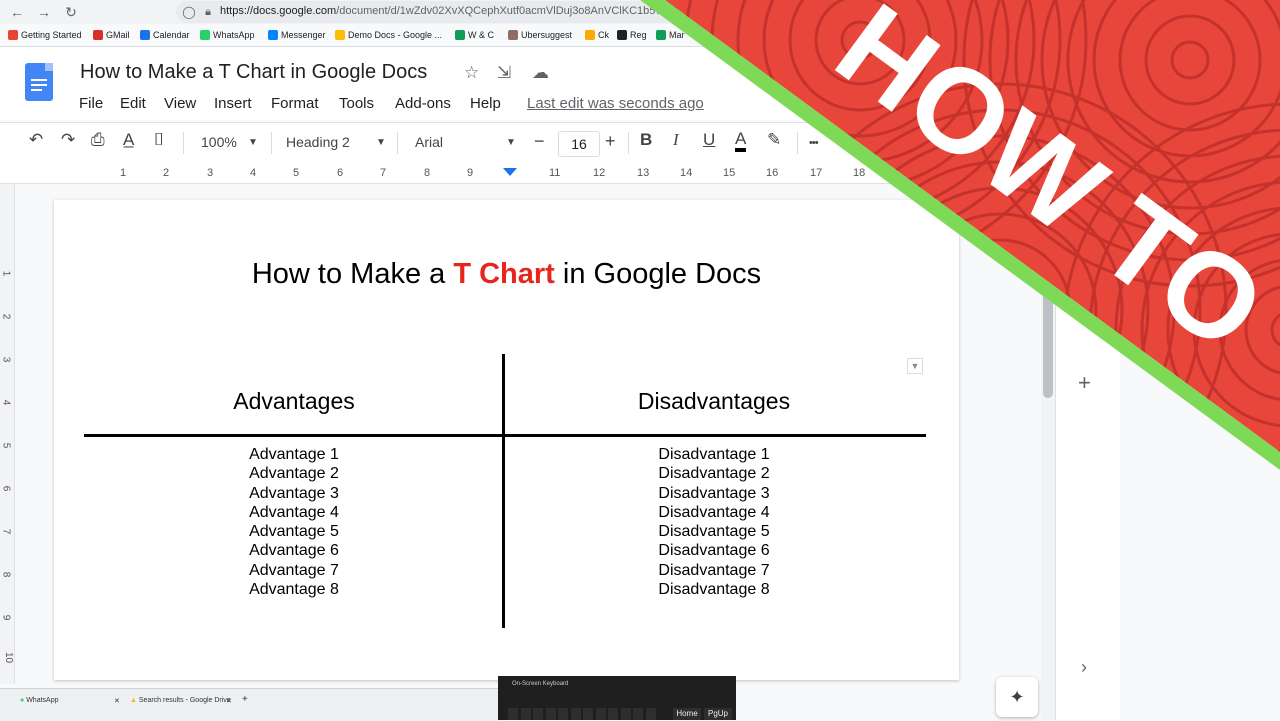 The width and height of the screenshot is (1280, 721). Describe the element at coordinates (474, 35) in the screenshot. I see `bookmark-item: W & C` at that location.